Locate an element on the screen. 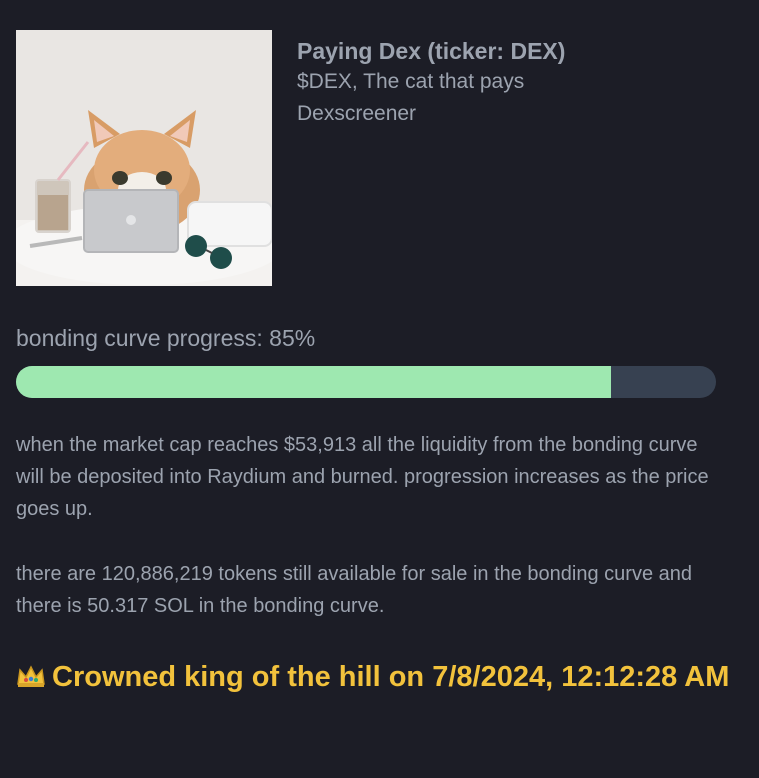 This screenshot has height=778, width=759. crown-icon is located at coordinates (31, 679).